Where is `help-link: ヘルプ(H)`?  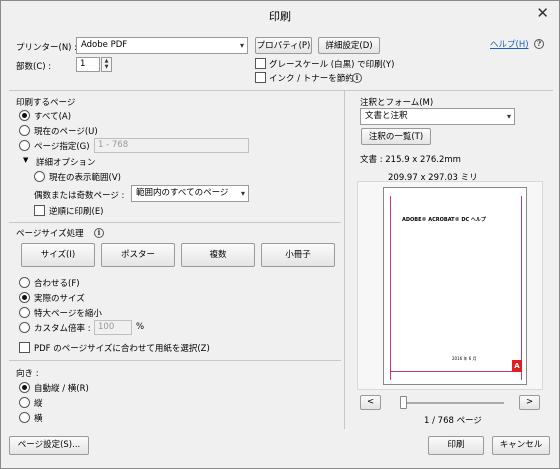
help-link: ヘルプ(H) is located at coordinates (509, 44).